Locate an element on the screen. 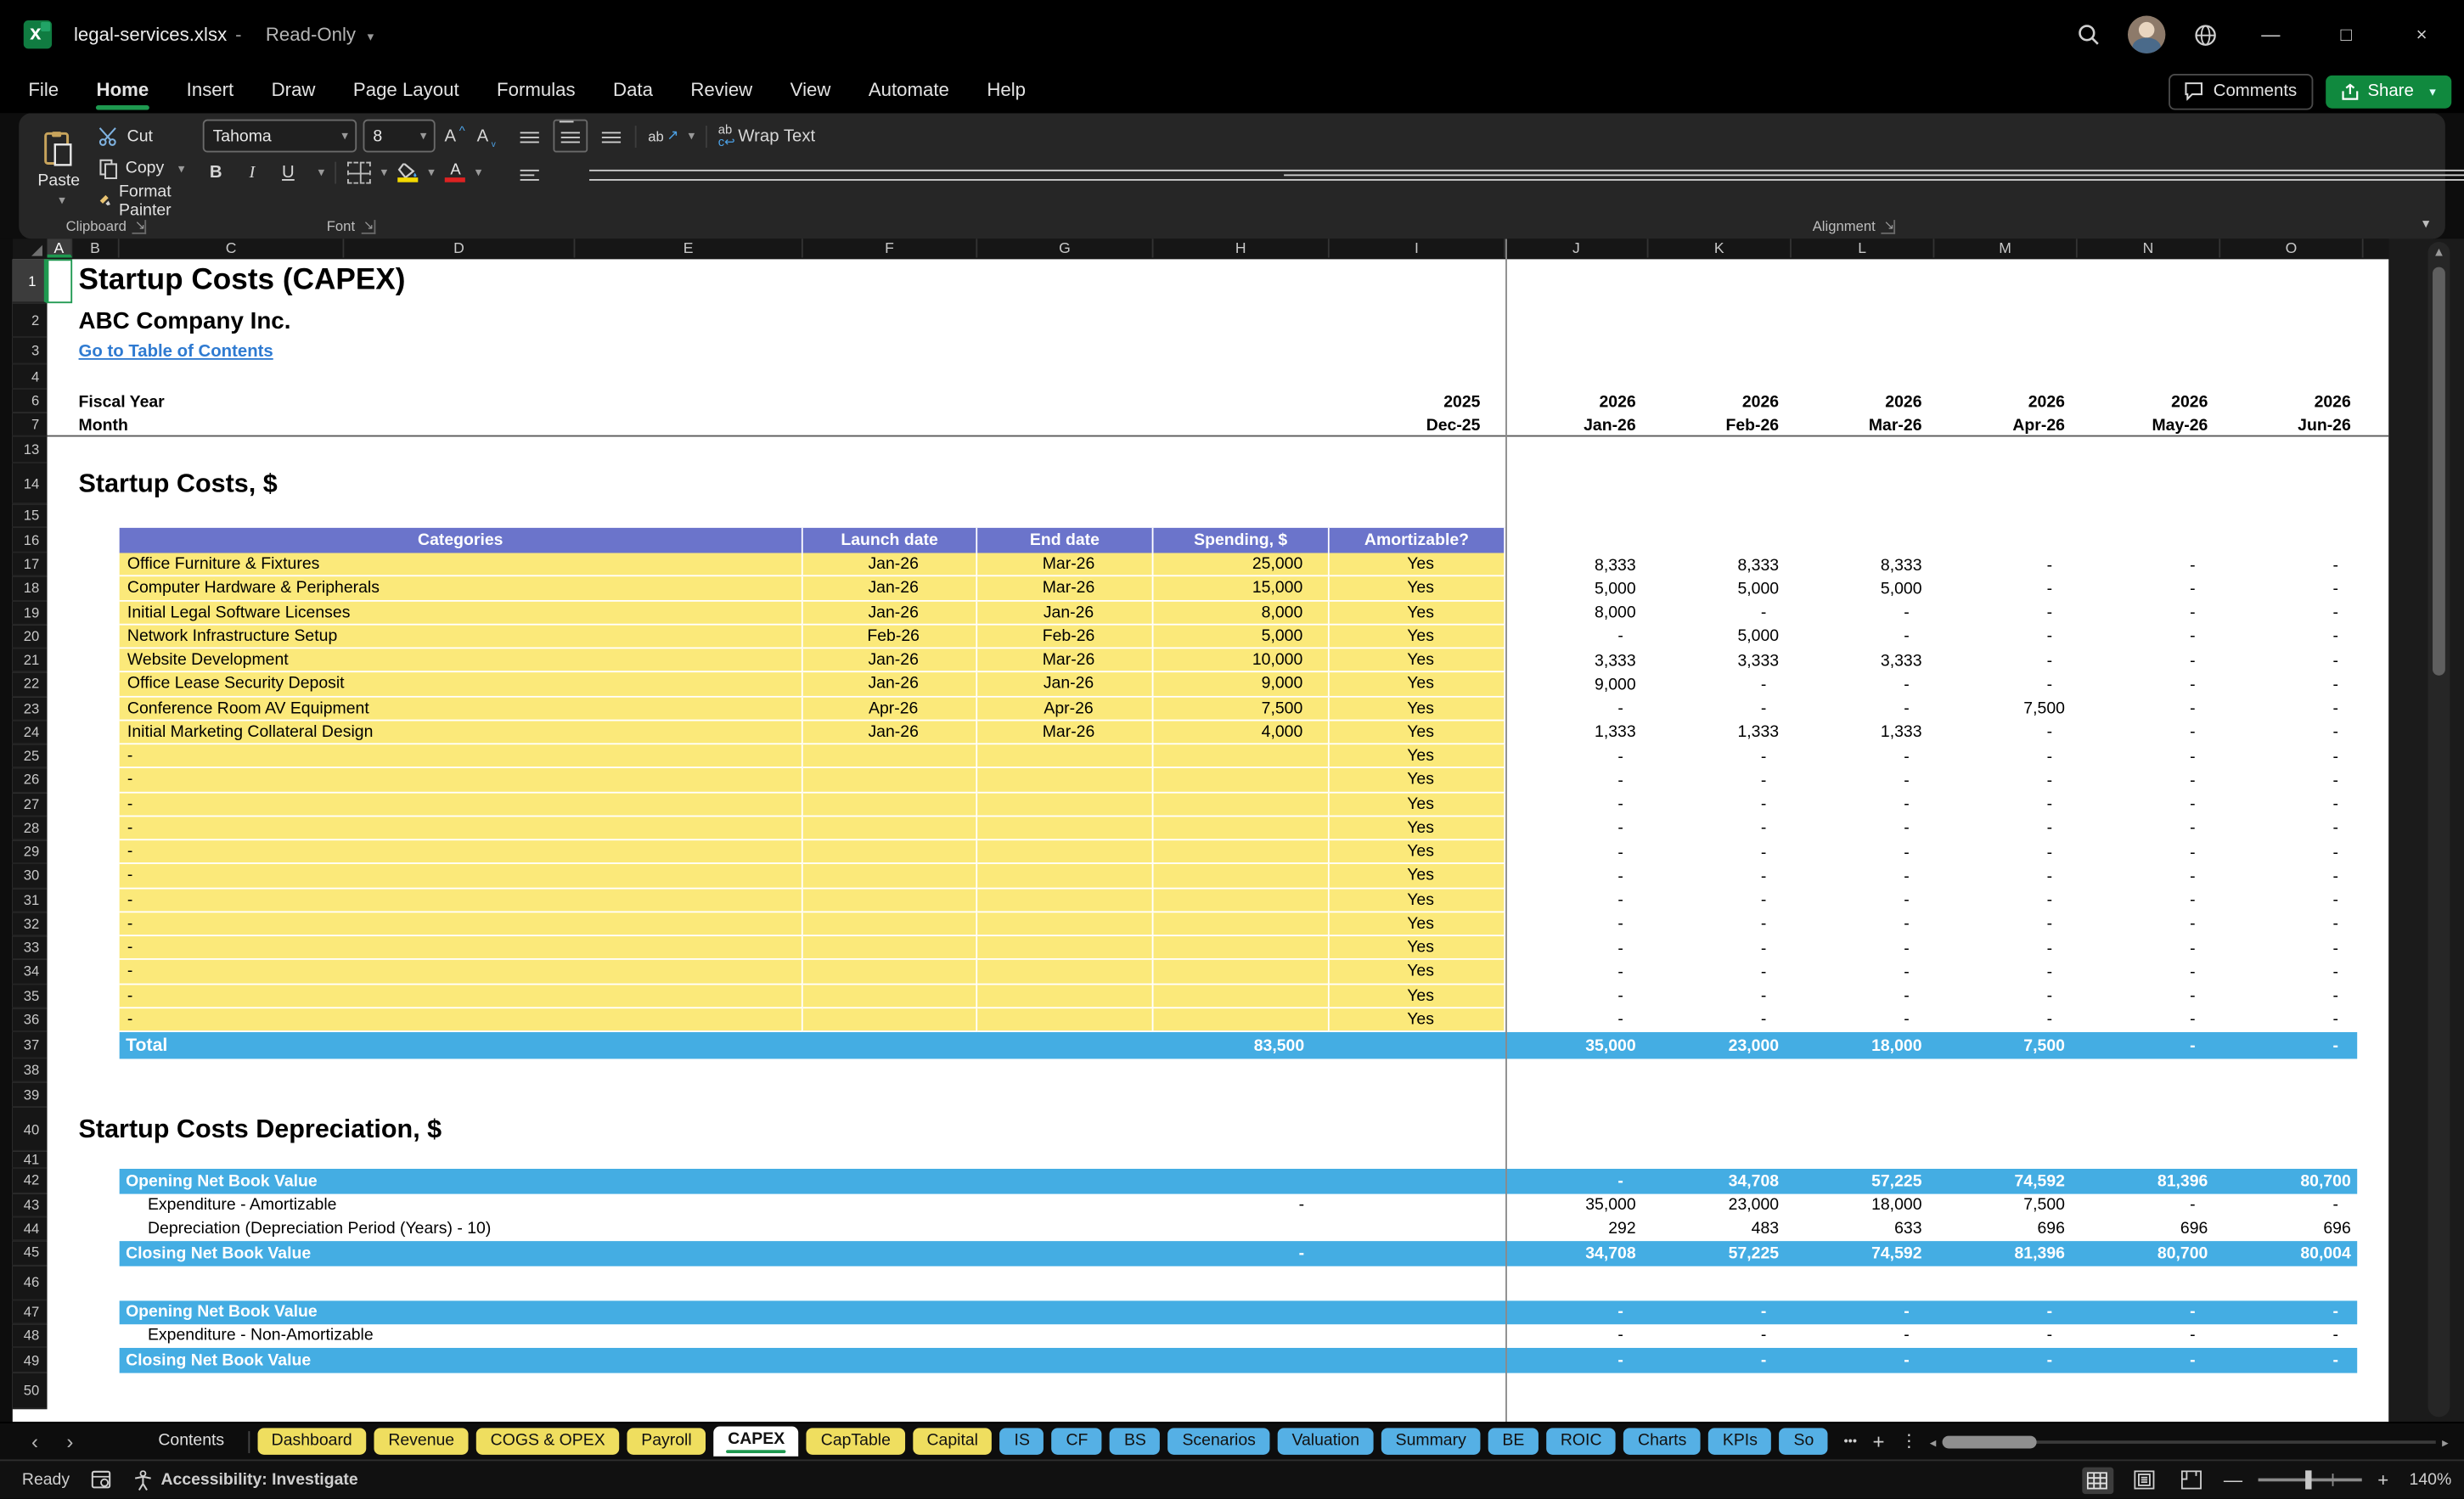 The image size is (2464, 1499). cell-month-0: 8,000 is located at coordinates (1576, 613).